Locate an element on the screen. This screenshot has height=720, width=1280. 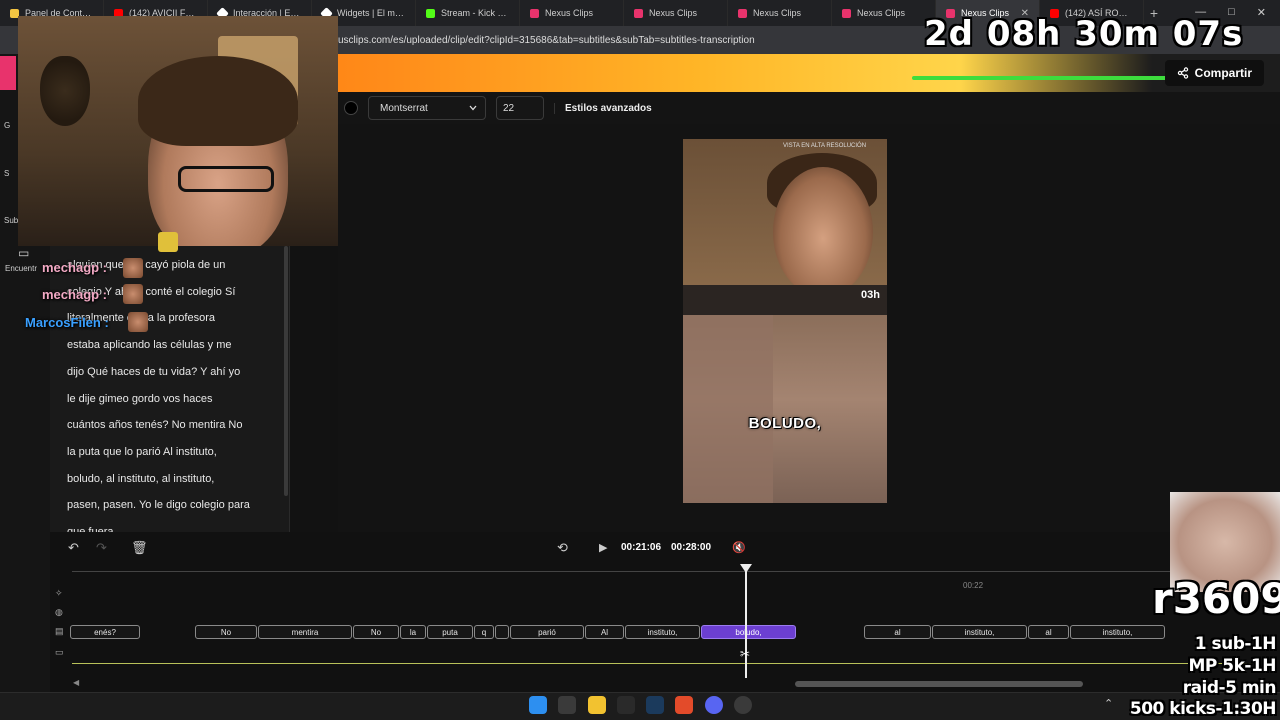
sub-counter: r3609 is located at coordinates (1216, 598).